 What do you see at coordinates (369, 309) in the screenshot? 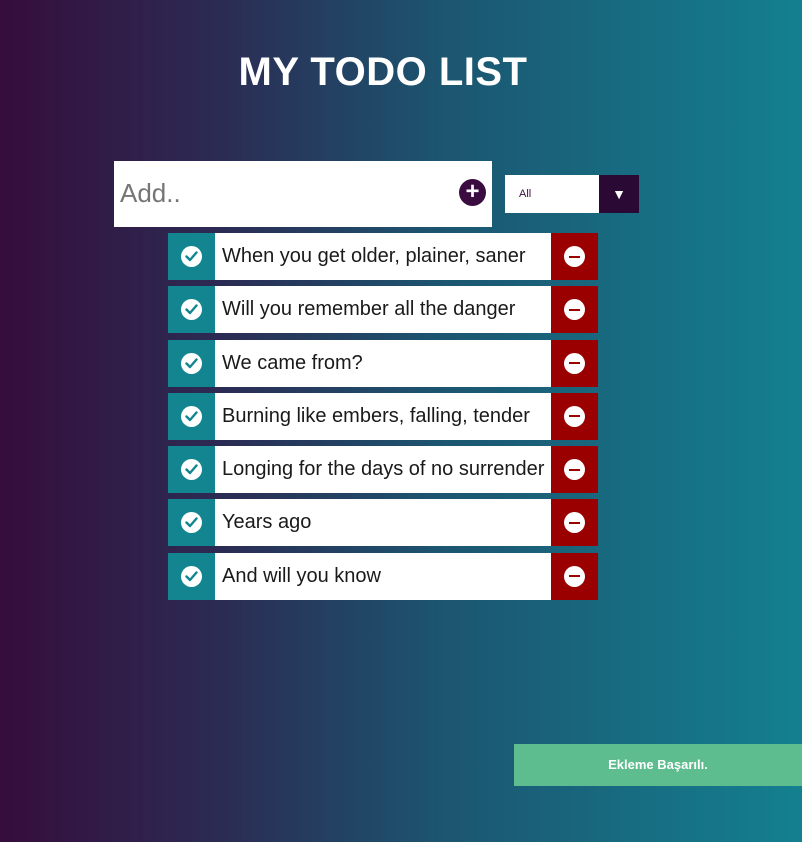
I see `todo-text: Will you remember all the danger` at bounding box center [369, 309].